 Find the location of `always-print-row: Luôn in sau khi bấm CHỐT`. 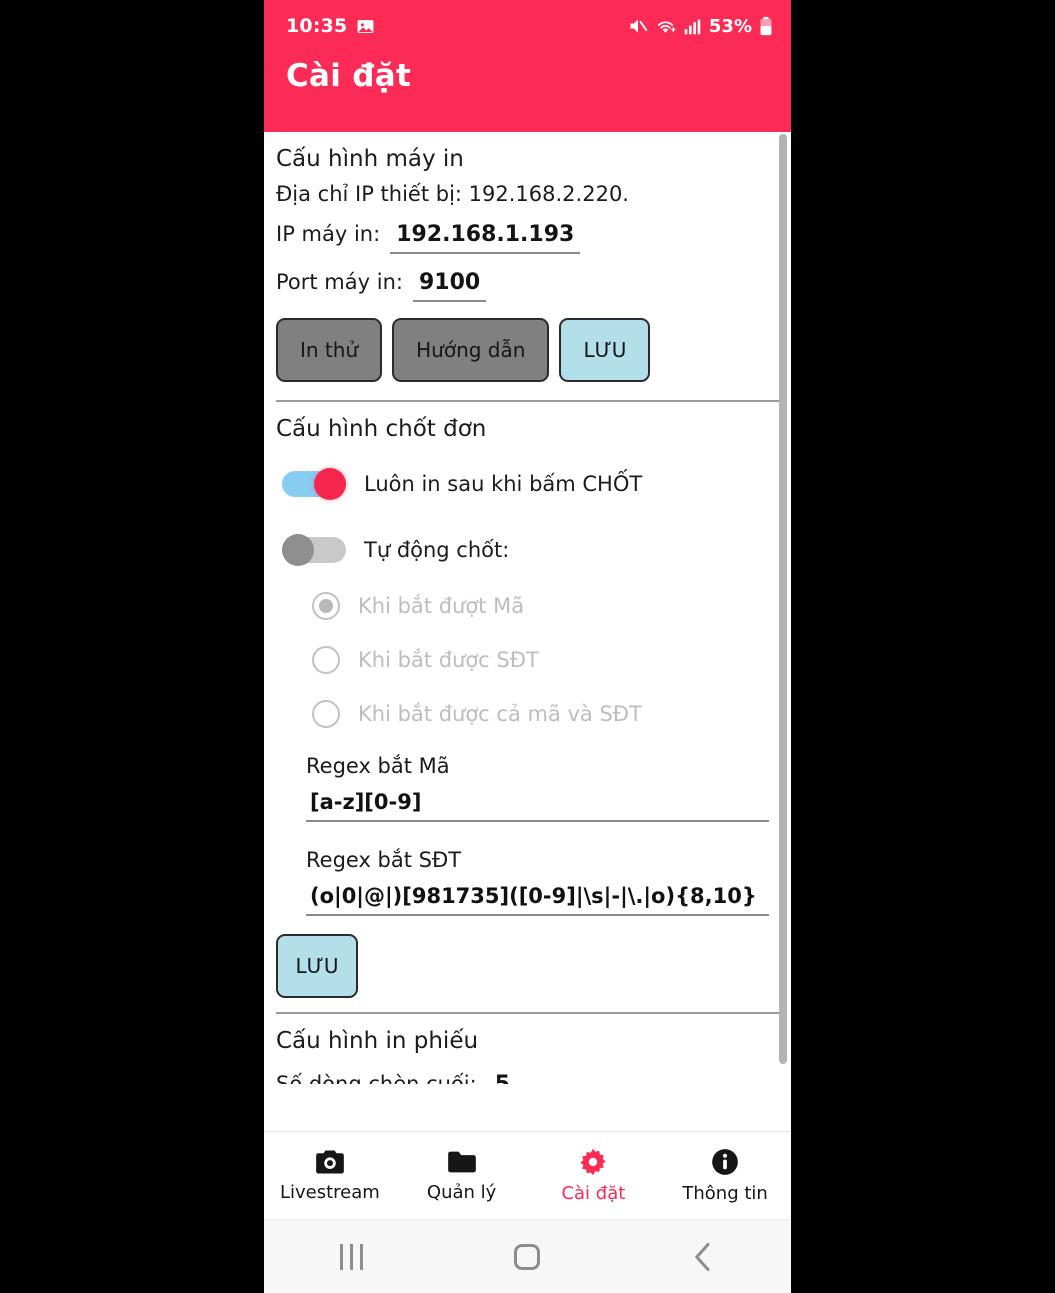

always-print-row: Luôn in sau khi bấm CHỐT is located at coordinates (523, 473).